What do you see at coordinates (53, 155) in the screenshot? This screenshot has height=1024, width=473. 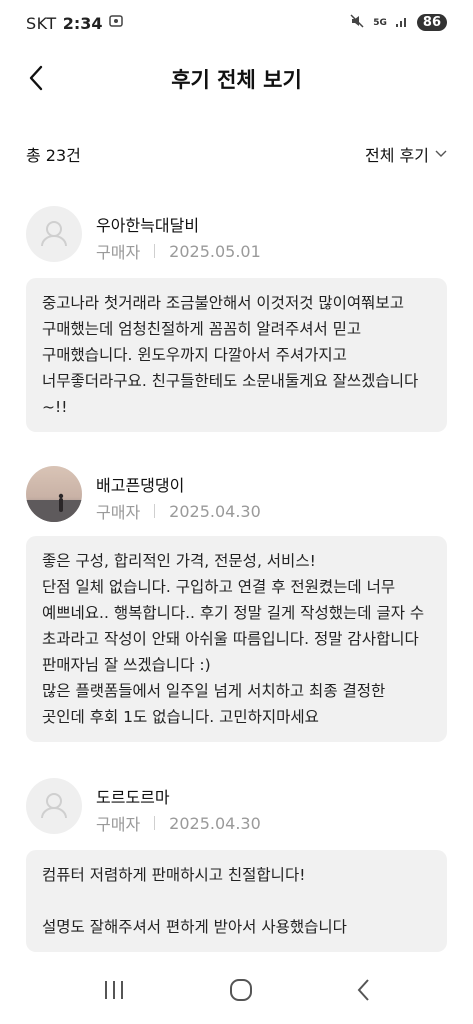 I see `review-count: 총 23건` at bounding box center [53, 155].